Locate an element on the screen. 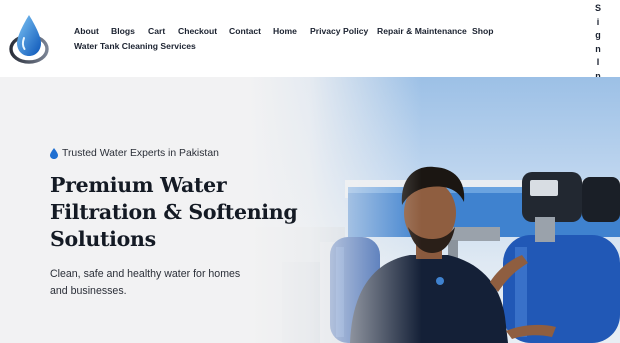  nav-contact: Contact is located at coordinates (245, 31).